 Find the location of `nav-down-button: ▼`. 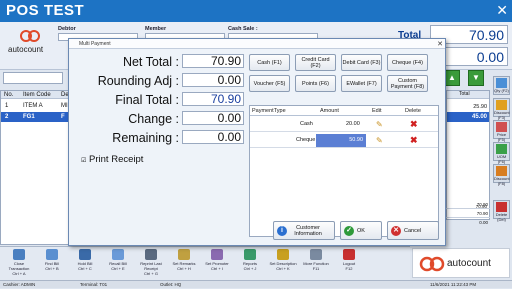

nav-down-button: ▼ is located at coordinates (476, 78).